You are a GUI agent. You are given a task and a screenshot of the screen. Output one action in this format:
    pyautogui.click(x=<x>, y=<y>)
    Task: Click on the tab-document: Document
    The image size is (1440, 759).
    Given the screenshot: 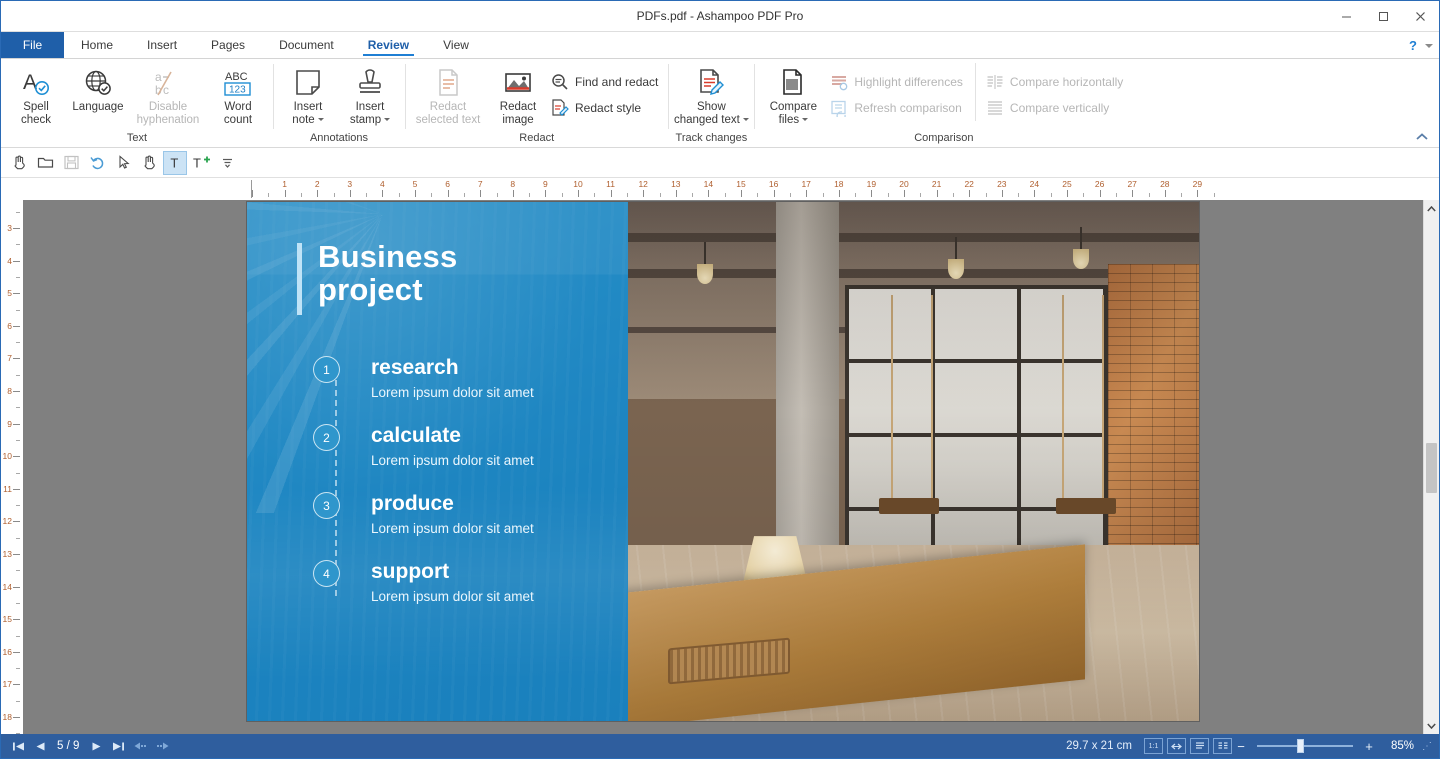 What is the action you would take?
    pyautogui.click(x=306, y=45)
    